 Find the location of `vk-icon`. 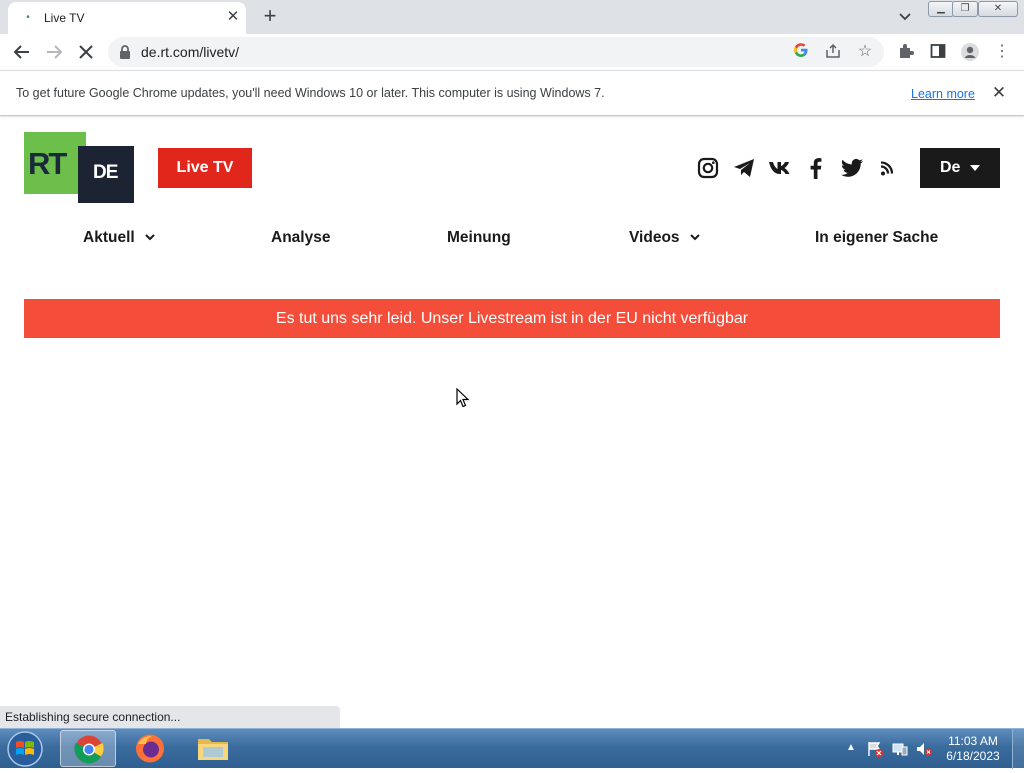

vk-icon is located at coordinates (780, 168).